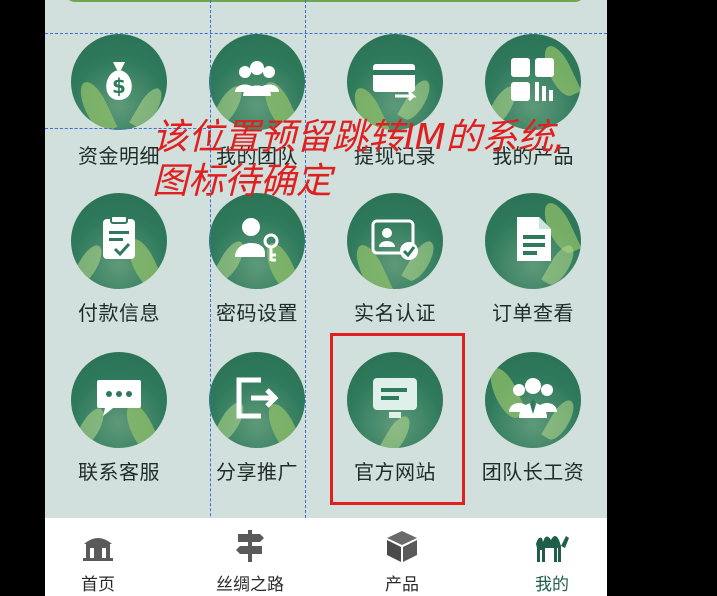 This screenshot has width=717, height=596. I want to click on tab-label: 产品, so click(402, 585).